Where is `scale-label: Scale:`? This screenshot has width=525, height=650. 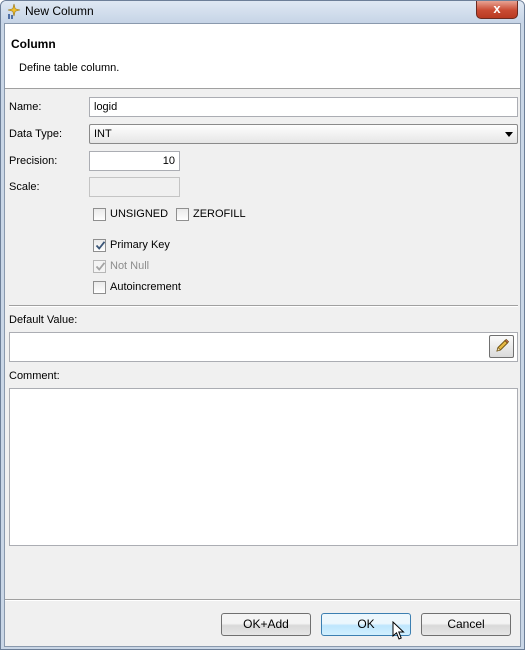
scale-label: Scale: is located at coordinates (24, 187).